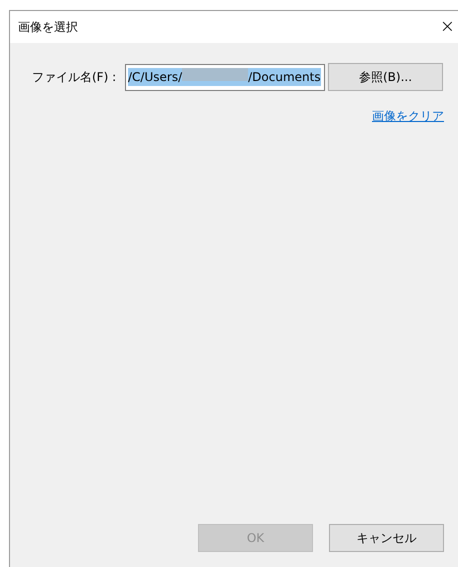  Describe the element at coordinates (48, 27) in the screenshot. I see `window-title: 画像を選択` at that location.